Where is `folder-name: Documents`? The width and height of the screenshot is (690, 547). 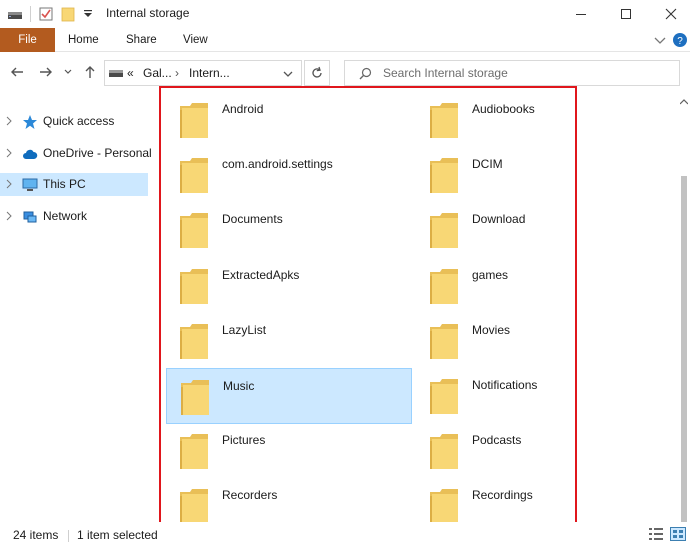
folder-name: Documents is located at coordinates (252, 219).